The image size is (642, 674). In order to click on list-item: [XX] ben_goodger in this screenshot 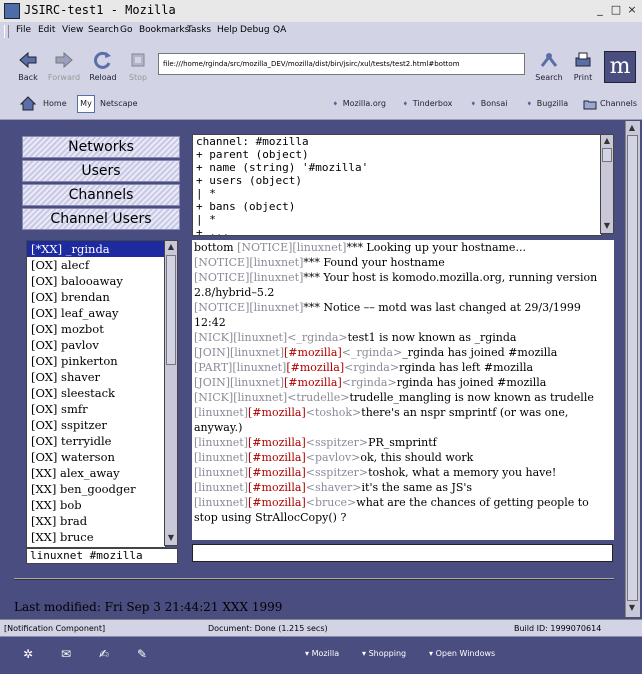, I will do `click(96, 489)`.